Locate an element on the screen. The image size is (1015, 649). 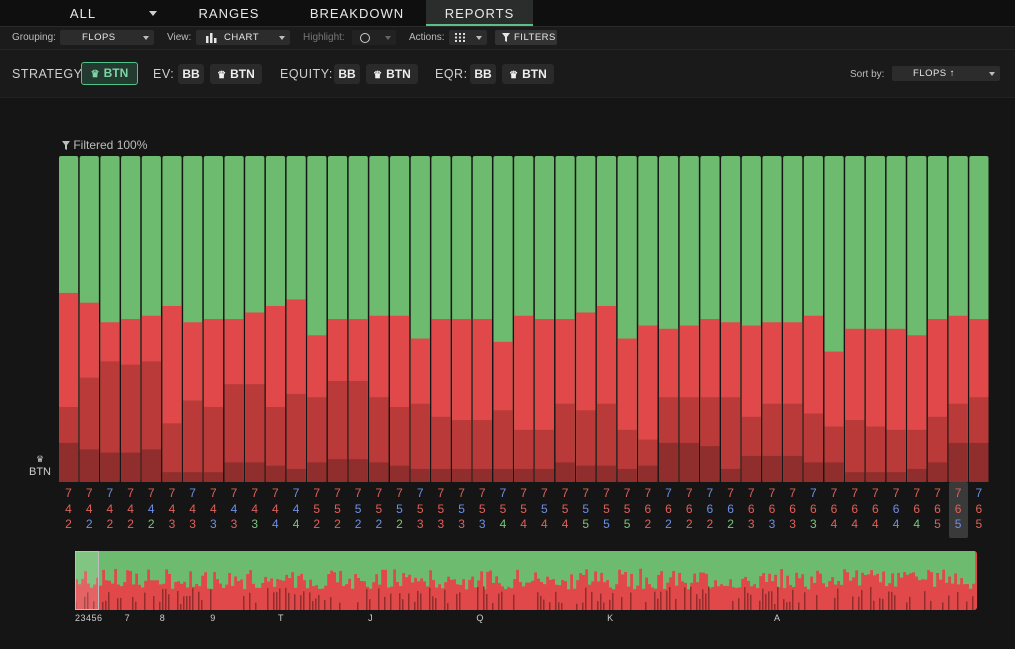
grouping-dropdown: FLOPS is located at coordinates (107, 37).